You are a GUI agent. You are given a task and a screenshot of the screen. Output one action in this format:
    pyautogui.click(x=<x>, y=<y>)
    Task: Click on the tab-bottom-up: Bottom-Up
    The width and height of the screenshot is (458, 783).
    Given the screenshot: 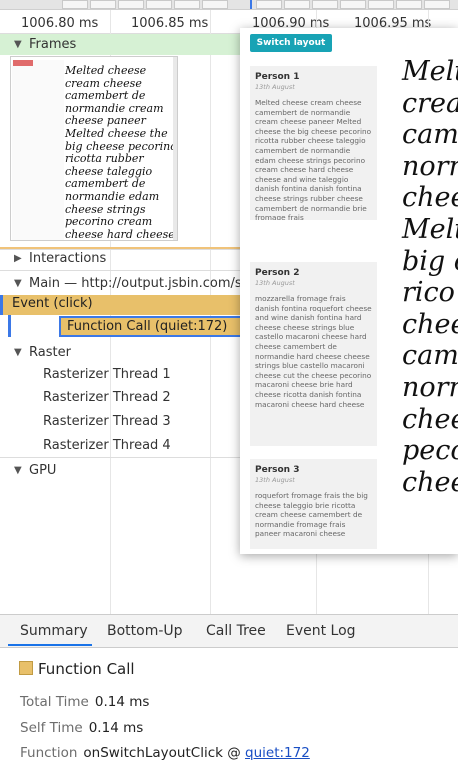 What is the action you would take?
    pyautogui.click(x=145, y=631)
    